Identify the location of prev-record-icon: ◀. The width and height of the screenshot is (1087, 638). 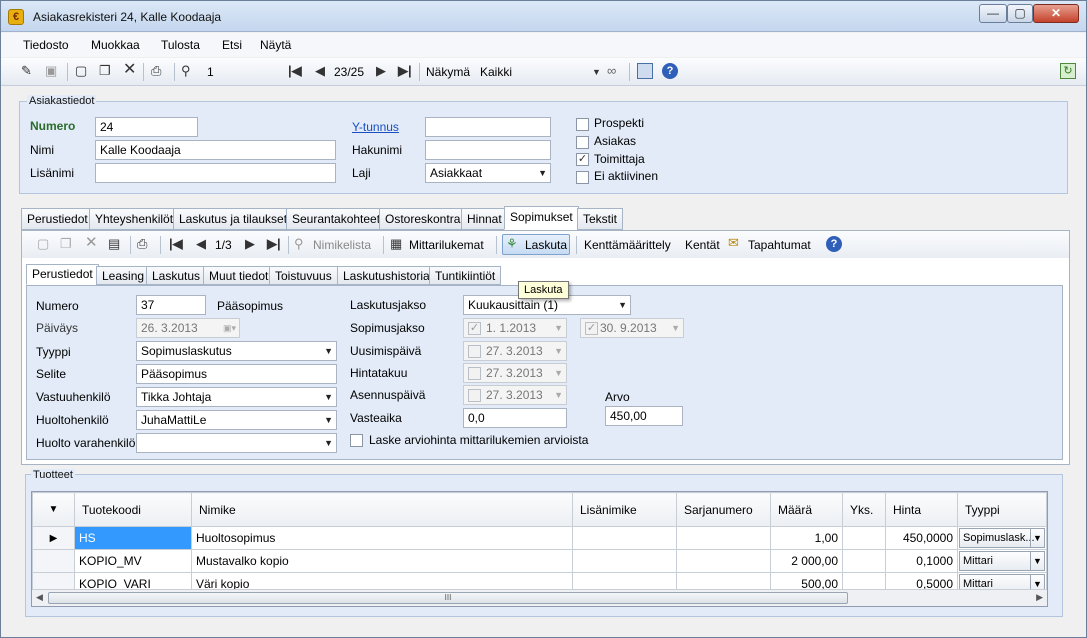
(320, 71).